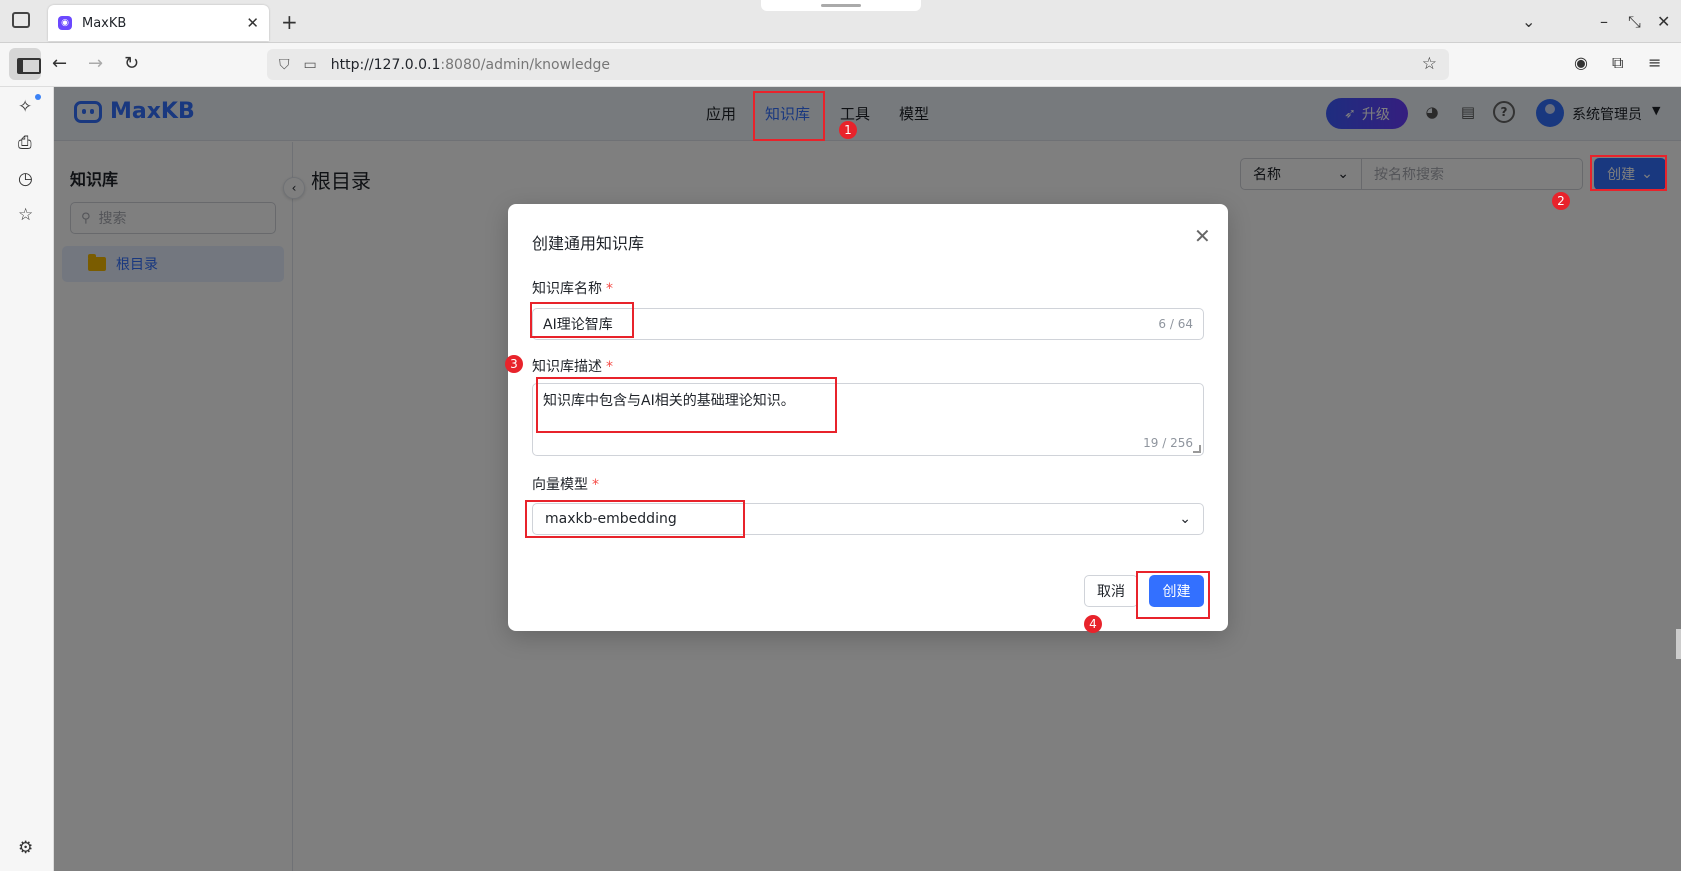  Describe the element at coordinates (289, 22) in the screenshot. I see `new-tab-button: +` at that location.